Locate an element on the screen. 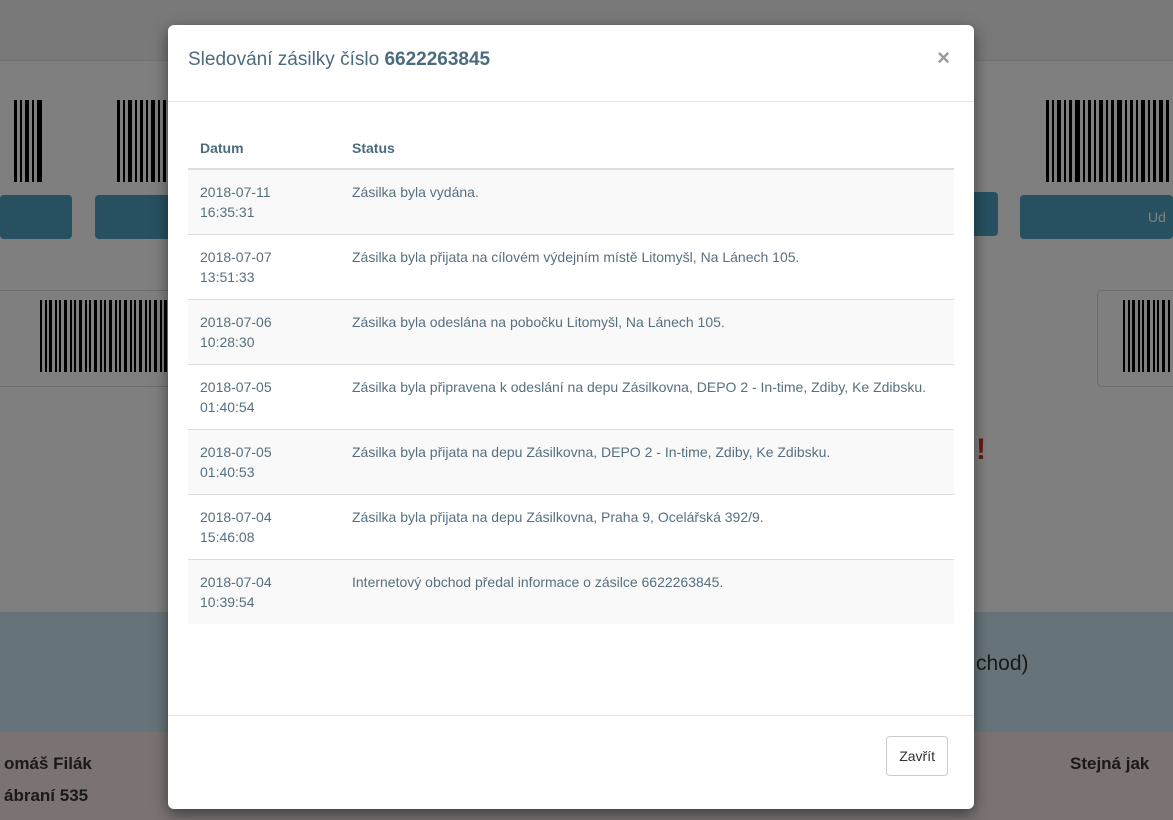 This screenshot has width=1173, height=820. table-header-row: Datum Status is located at coordinates (571, 149).